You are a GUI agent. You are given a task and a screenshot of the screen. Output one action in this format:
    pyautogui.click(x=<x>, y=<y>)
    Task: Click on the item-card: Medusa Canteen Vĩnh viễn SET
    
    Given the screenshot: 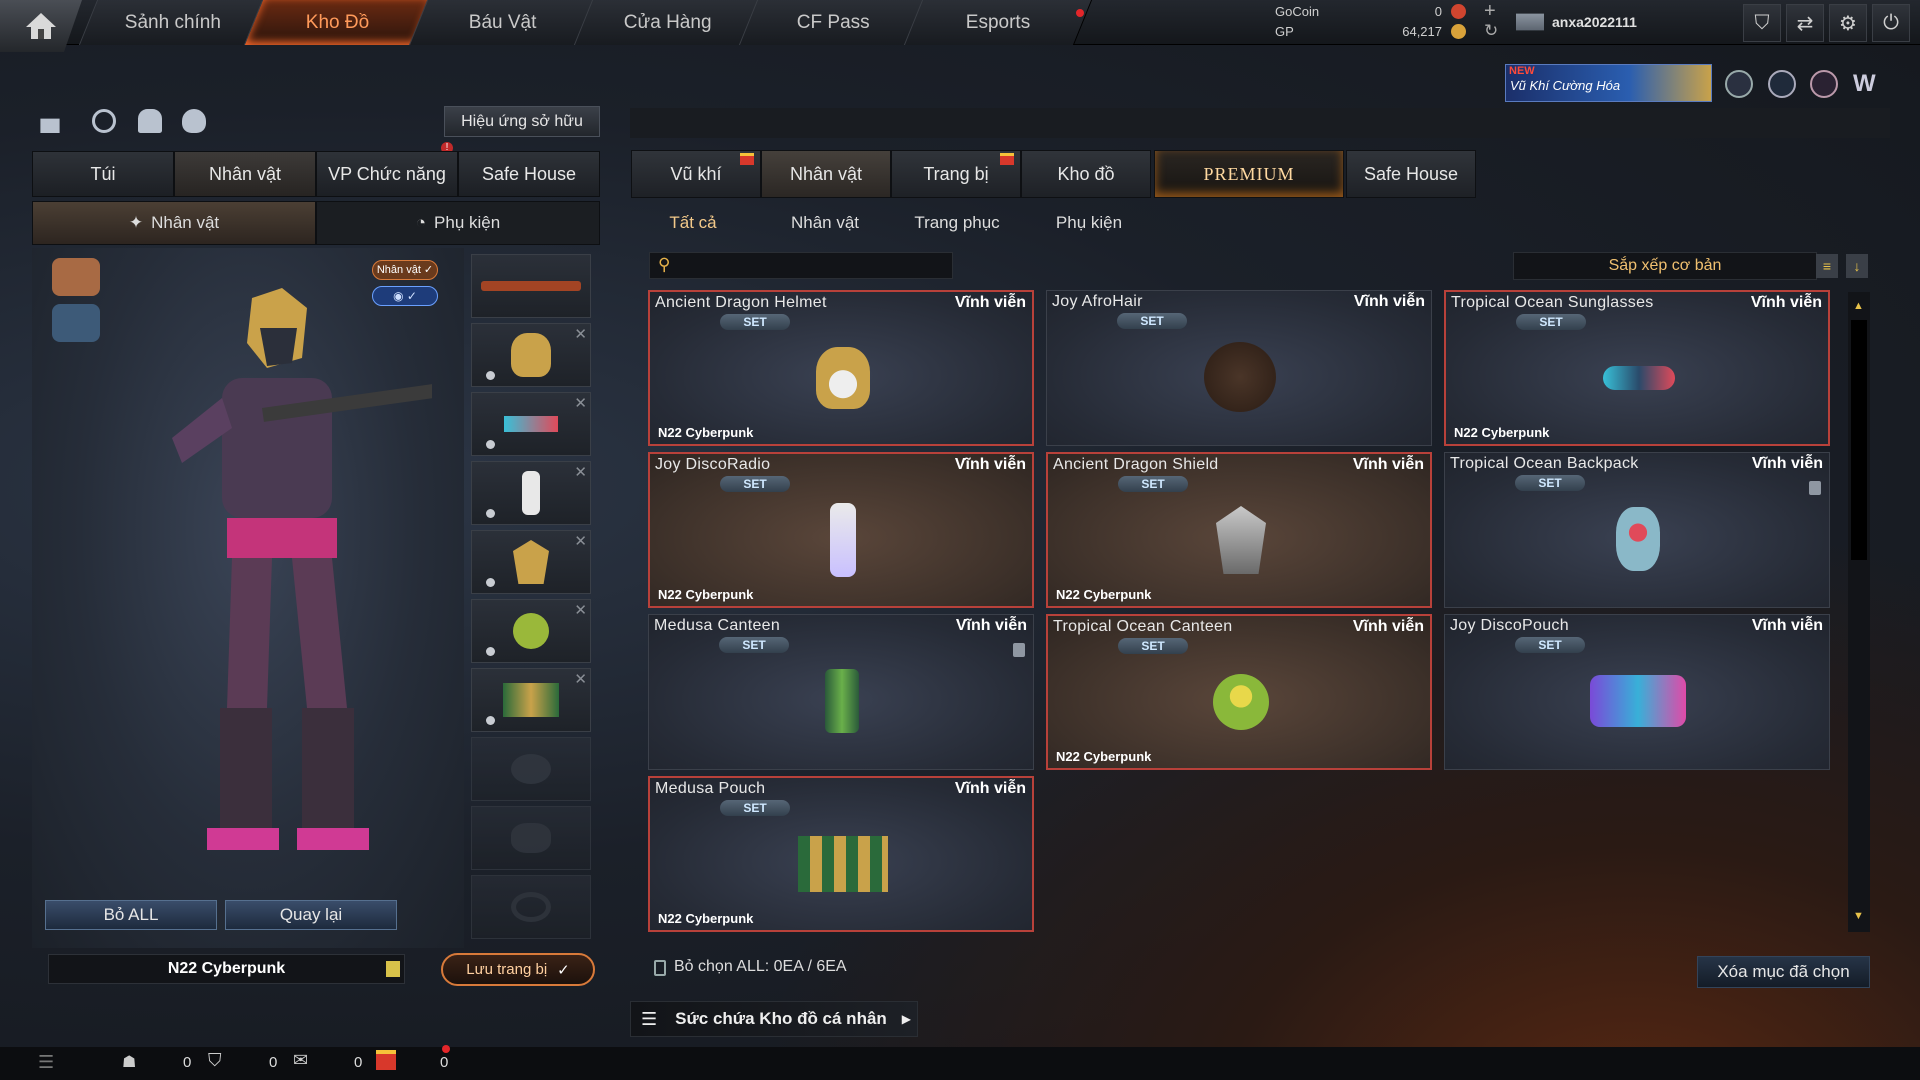 What is the action you would take?
    pyautogui.click(x=841, y=692)
    